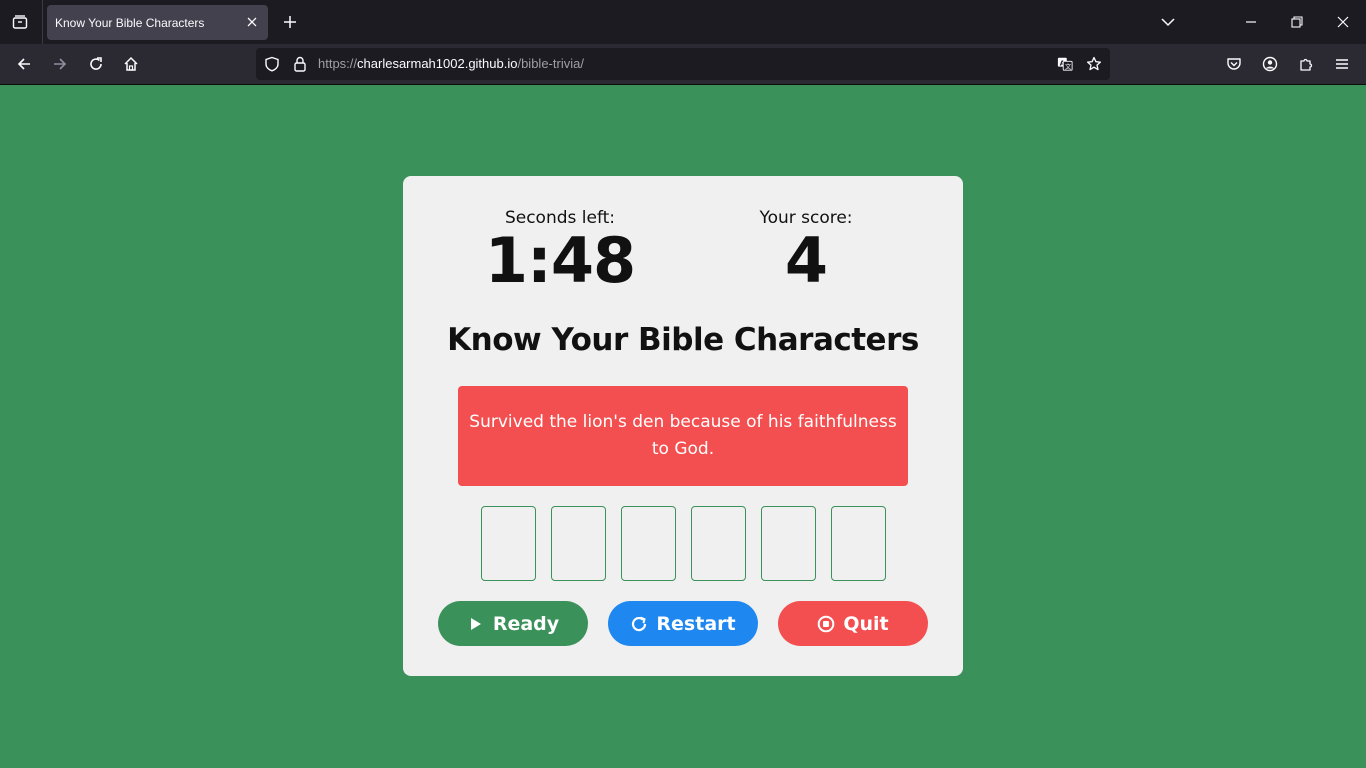  What do you see at coordinates (683, 22) in the screenshot?
I see `browser-tab-bar: Know Your Bible Characters` at bounding box center [683, 22].